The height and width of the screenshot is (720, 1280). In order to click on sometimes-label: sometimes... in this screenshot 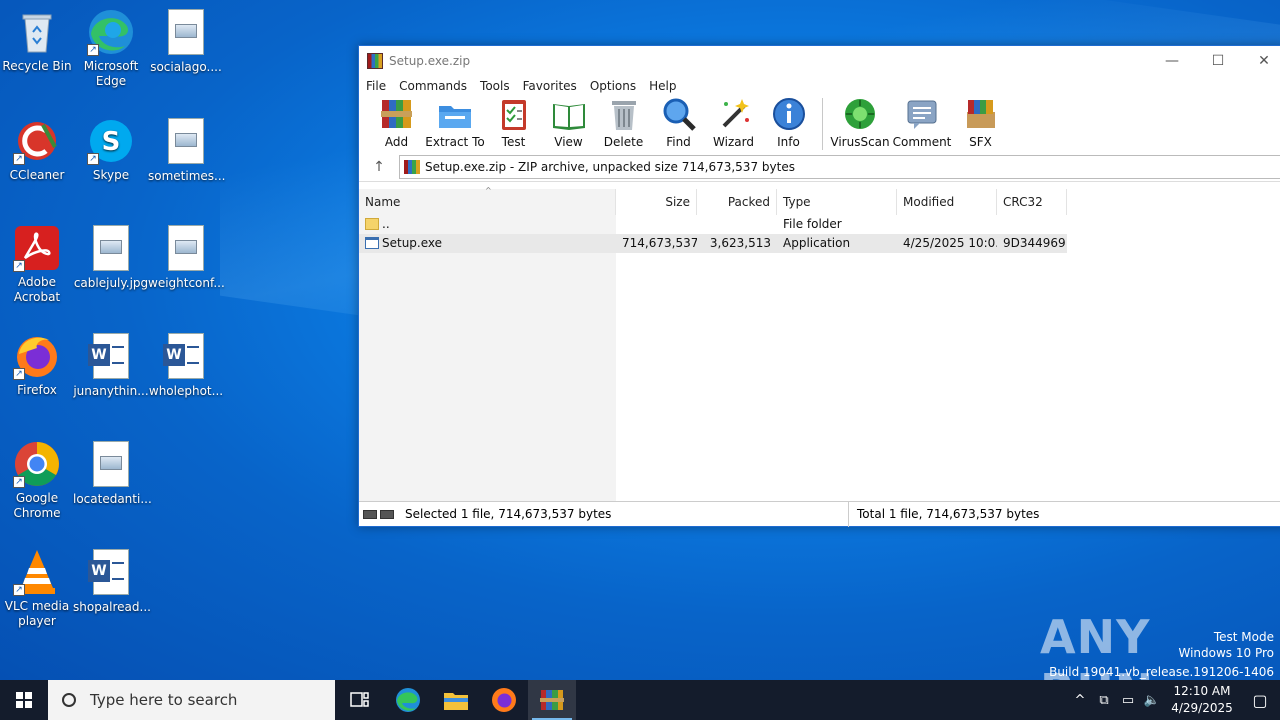, I will do `click(187, 176)`.